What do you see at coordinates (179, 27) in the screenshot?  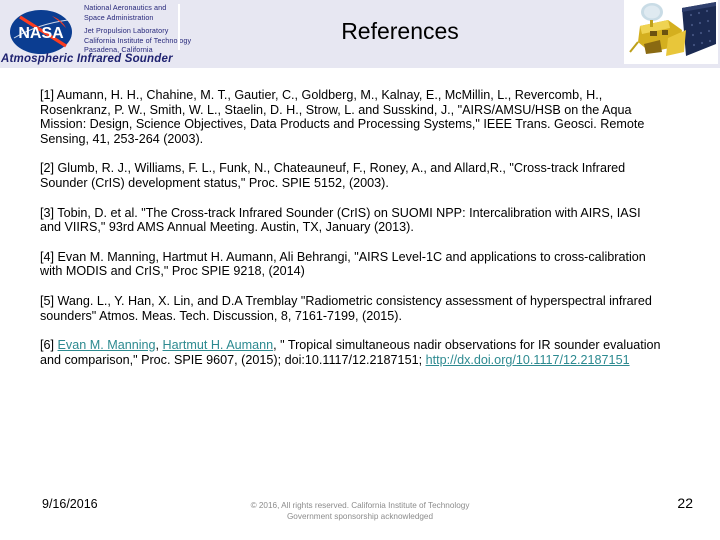 I see `header-vertical-divider` at bounding box center [179, 27].